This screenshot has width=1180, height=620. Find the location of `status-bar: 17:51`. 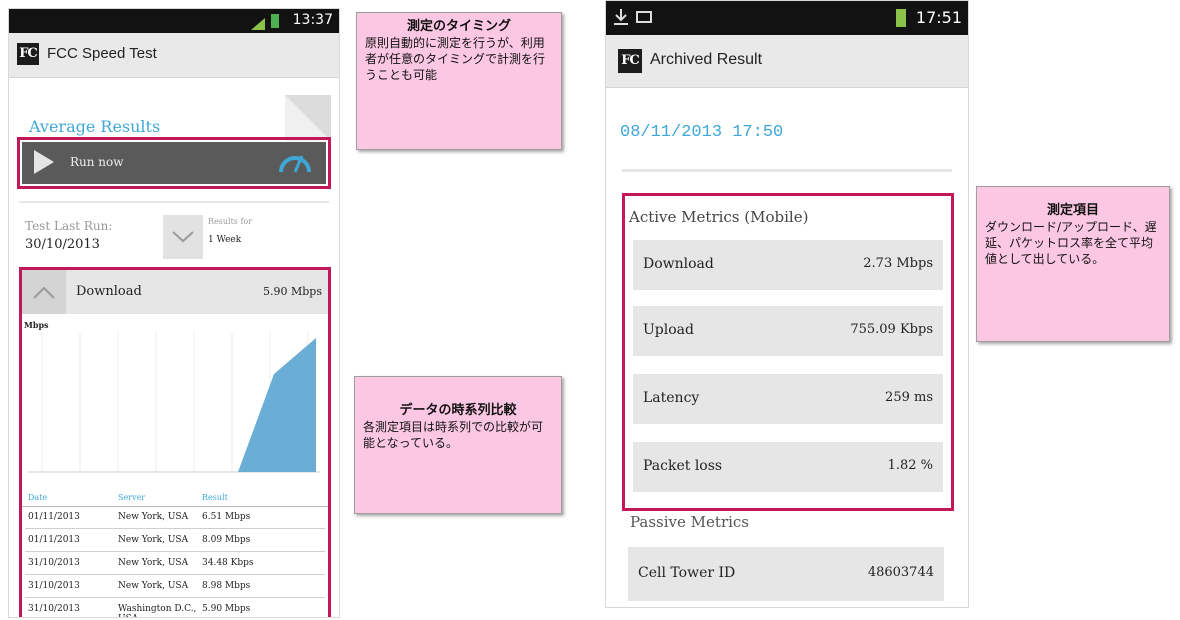

status-bar: 17:51 is located at coordinates (787, 18).